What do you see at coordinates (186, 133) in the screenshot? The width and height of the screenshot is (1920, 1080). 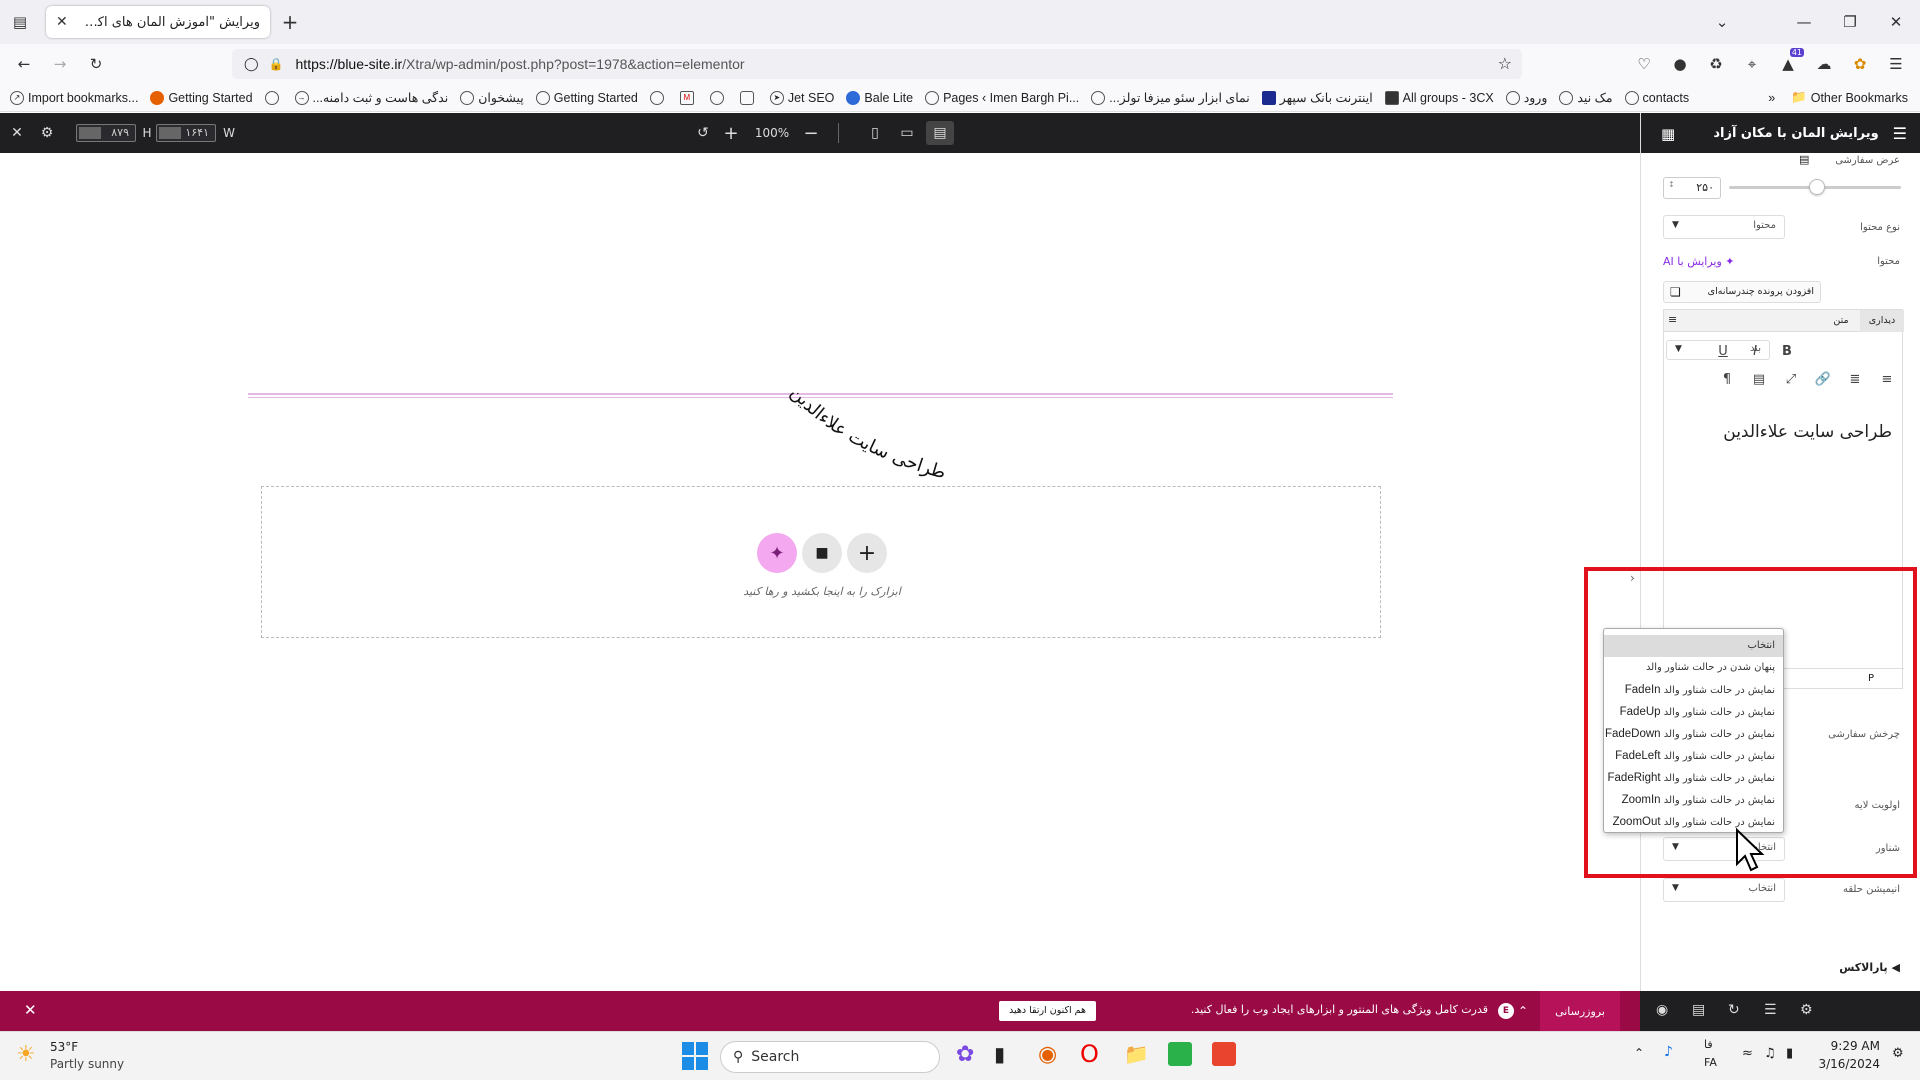 I see `width-input: ۱۶۴۱` at bounding box center [186, 133].